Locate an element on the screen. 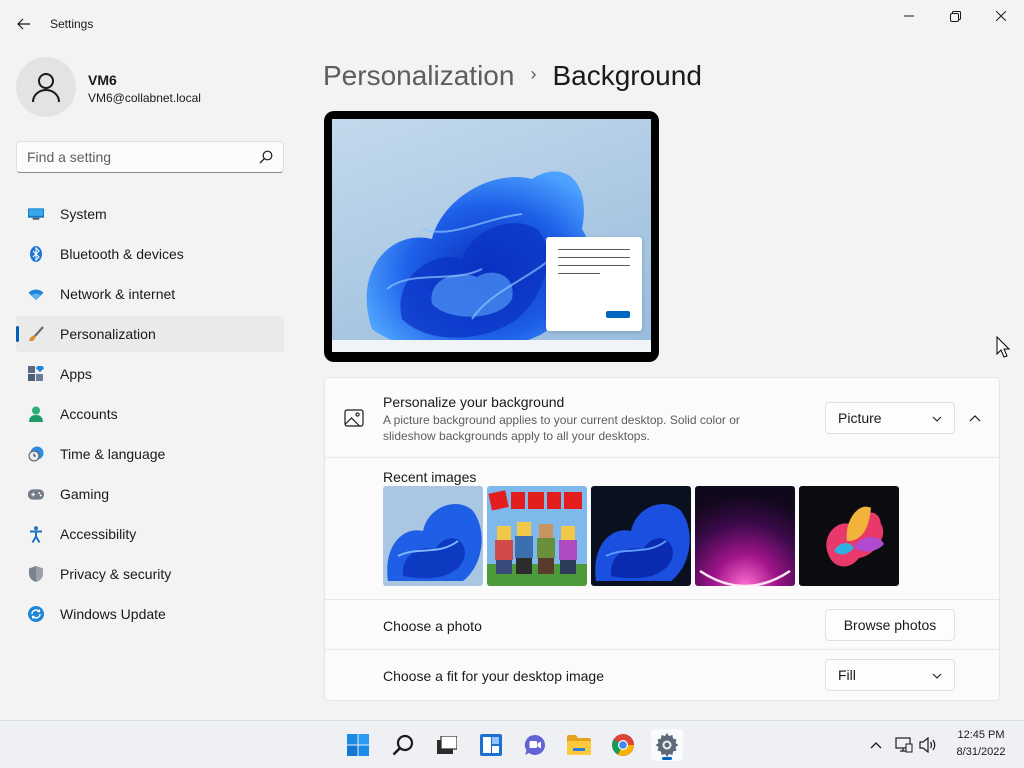  recent-images-label: Recent images is located at coordinates (430, 477).